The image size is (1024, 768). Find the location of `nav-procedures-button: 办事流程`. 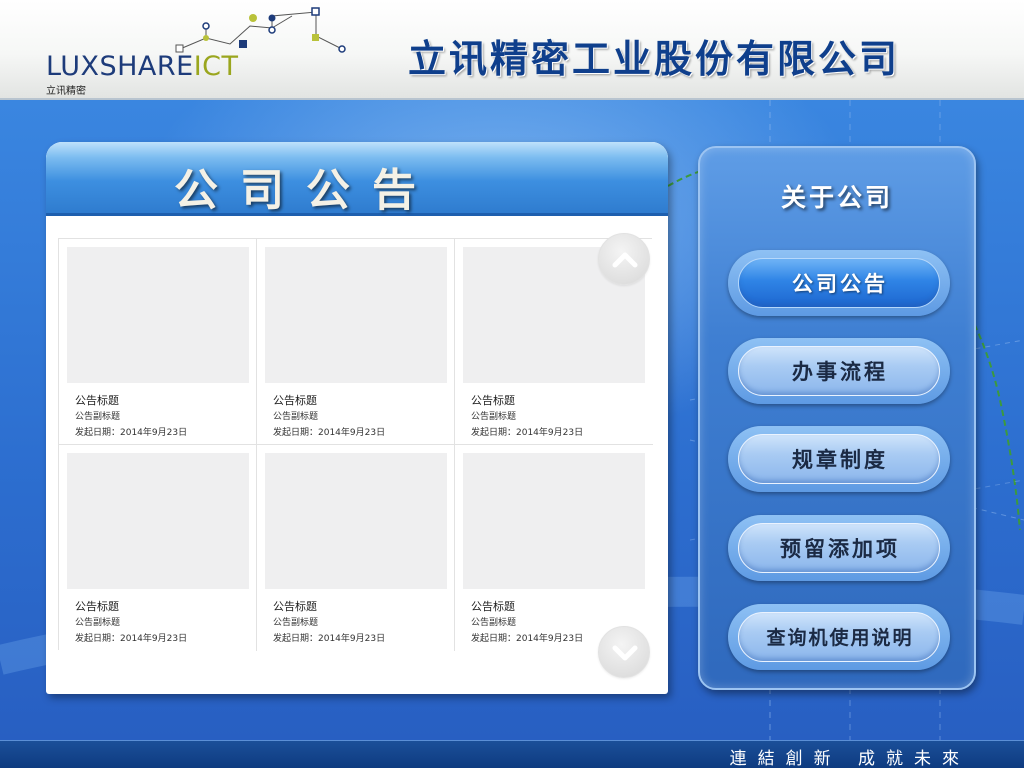

nav-procedures-button: 办事流程 is located at coordinates (839, 371).